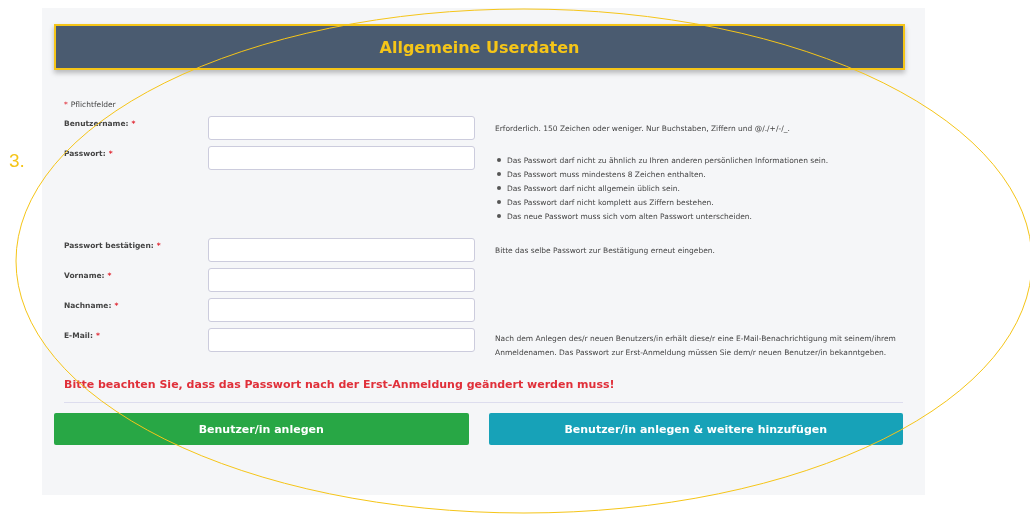 The width and height of the screenshot is (1030, 514). I want to click on submit-button: Benutzer/in anlegen, so click(261, 429).